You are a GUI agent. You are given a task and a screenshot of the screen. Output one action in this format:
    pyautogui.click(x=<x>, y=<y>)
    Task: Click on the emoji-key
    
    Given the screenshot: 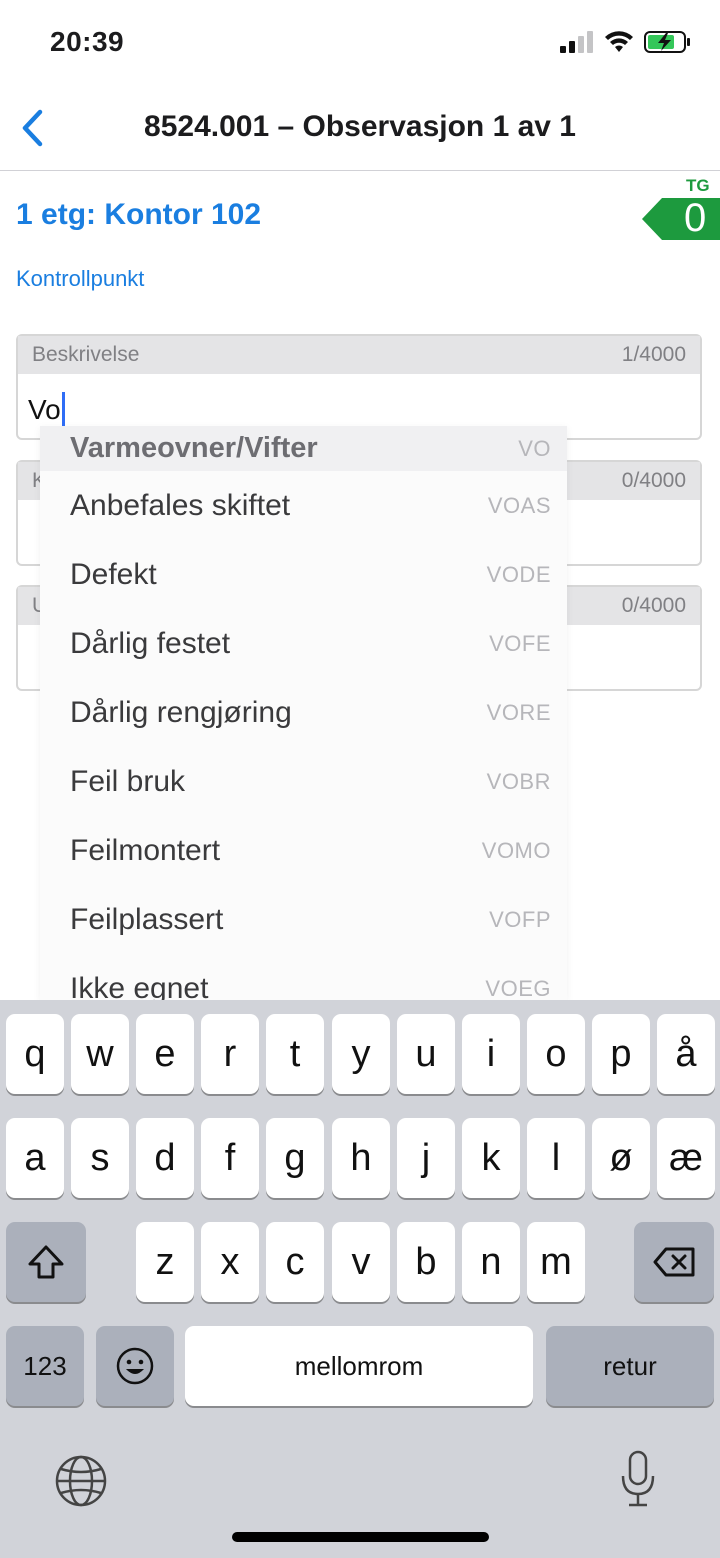 What is the action you would take?
    pyautogui.click(x=135, y=1366)
    